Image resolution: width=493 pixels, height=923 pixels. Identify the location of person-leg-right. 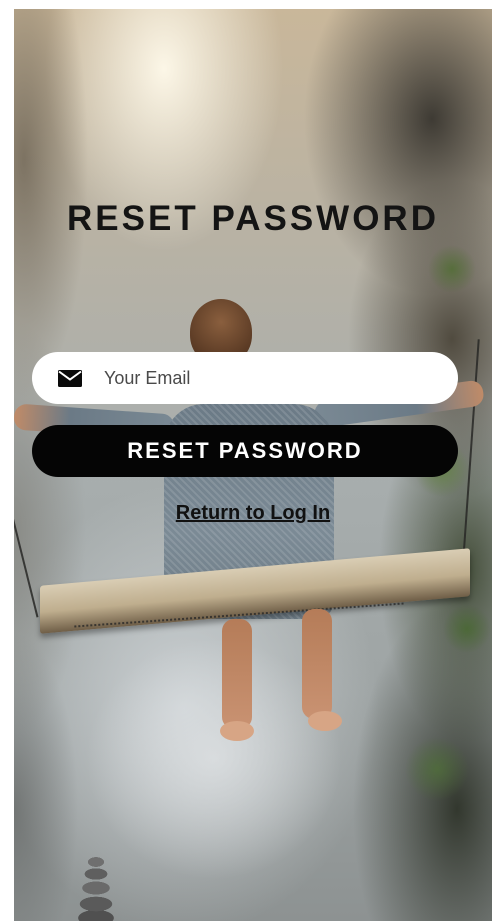
(317, 664).